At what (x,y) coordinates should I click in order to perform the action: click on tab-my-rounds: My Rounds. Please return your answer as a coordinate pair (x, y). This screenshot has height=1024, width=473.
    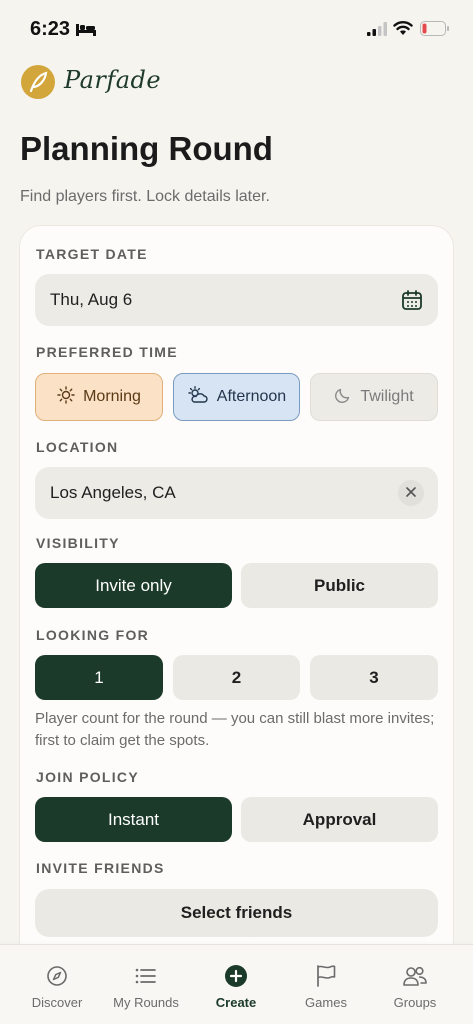
    Looking at the image, I should click on (146, 984).